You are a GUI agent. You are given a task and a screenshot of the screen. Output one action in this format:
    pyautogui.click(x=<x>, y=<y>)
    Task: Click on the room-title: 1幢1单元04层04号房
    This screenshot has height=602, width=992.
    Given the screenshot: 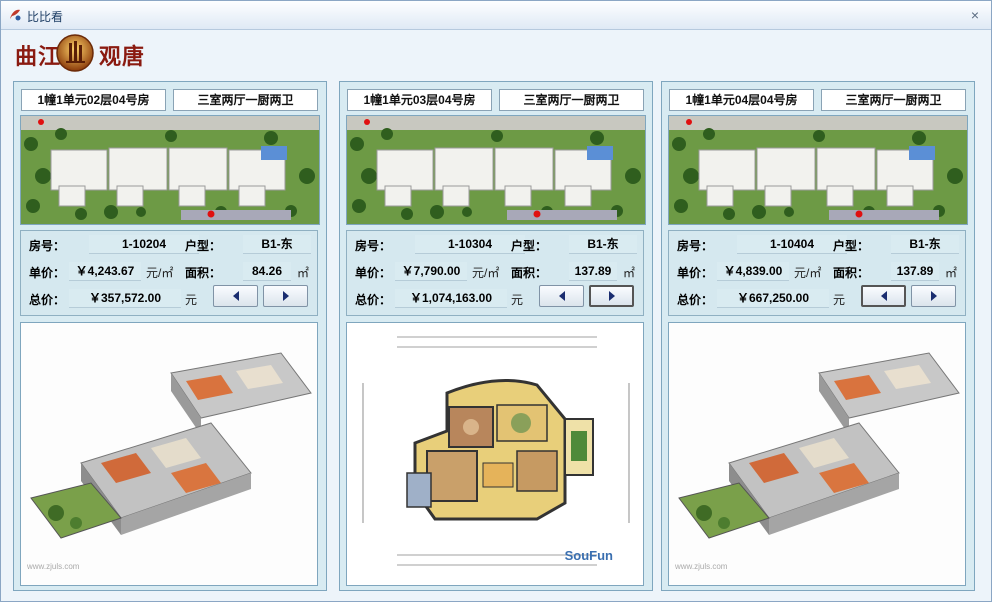 What is the action you would take?
    pyautogui.click(x=741, y=100)
    